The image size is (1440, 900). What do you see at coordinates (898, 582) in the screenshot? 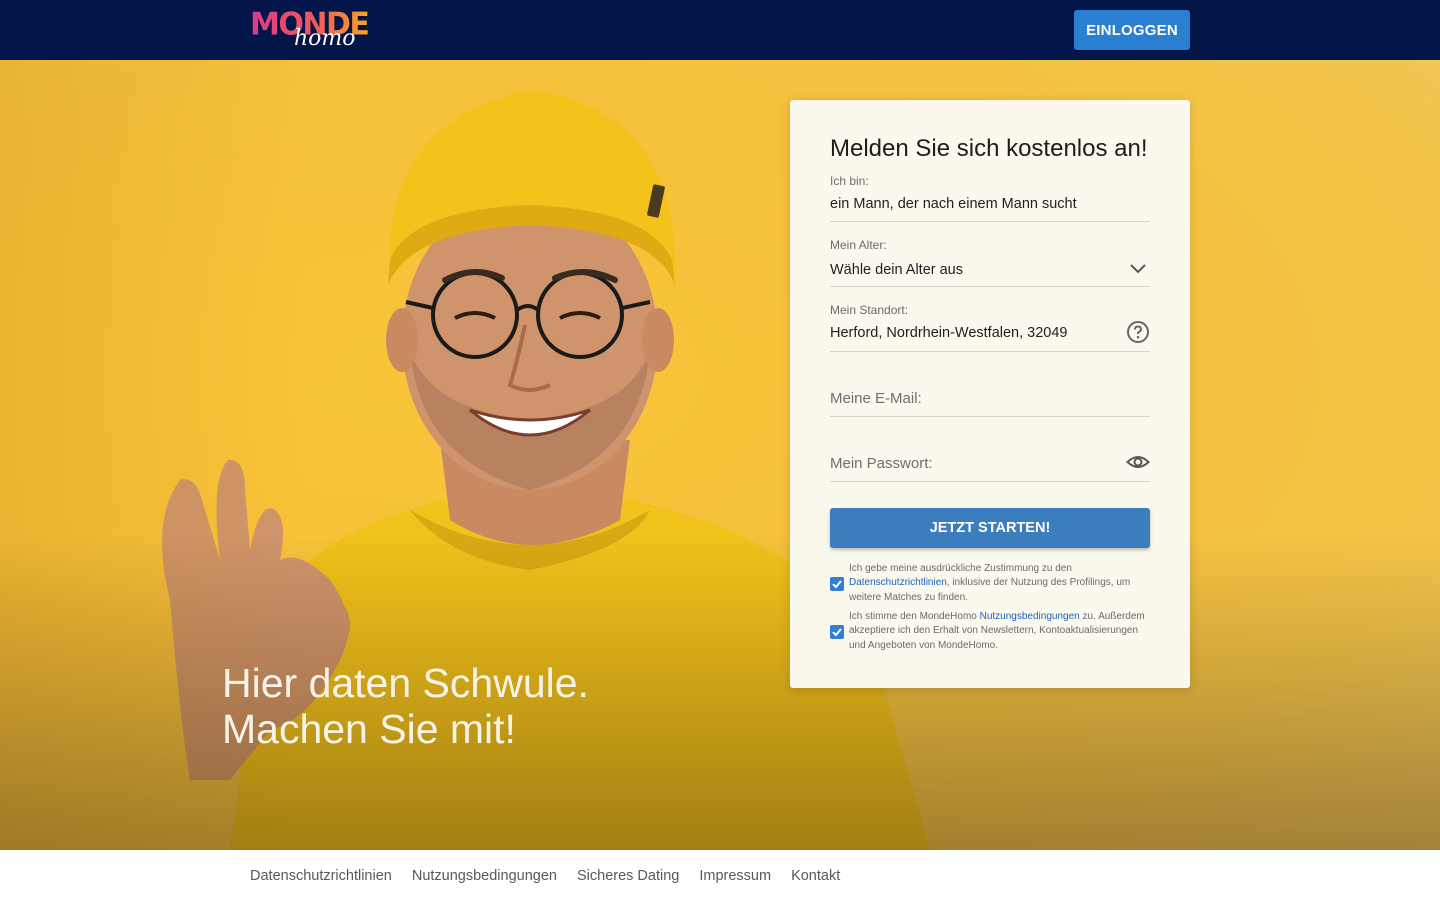
I see `privacy-policy-link: Datenschutzrichtlinien` at bounding box center [898, 582].